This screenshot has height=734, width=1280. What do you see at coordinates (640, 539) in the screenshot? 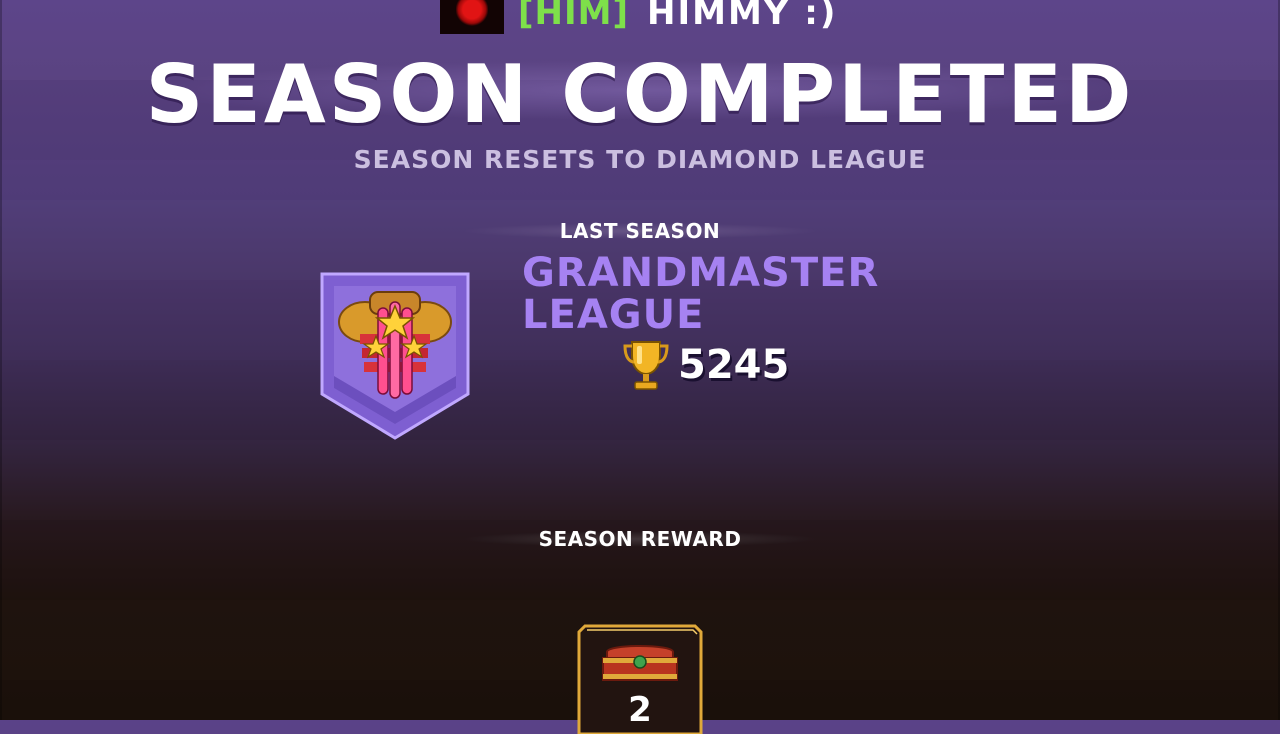
I see `season-reward-label: SEASON REWARD` at bounding box center [640, 539].